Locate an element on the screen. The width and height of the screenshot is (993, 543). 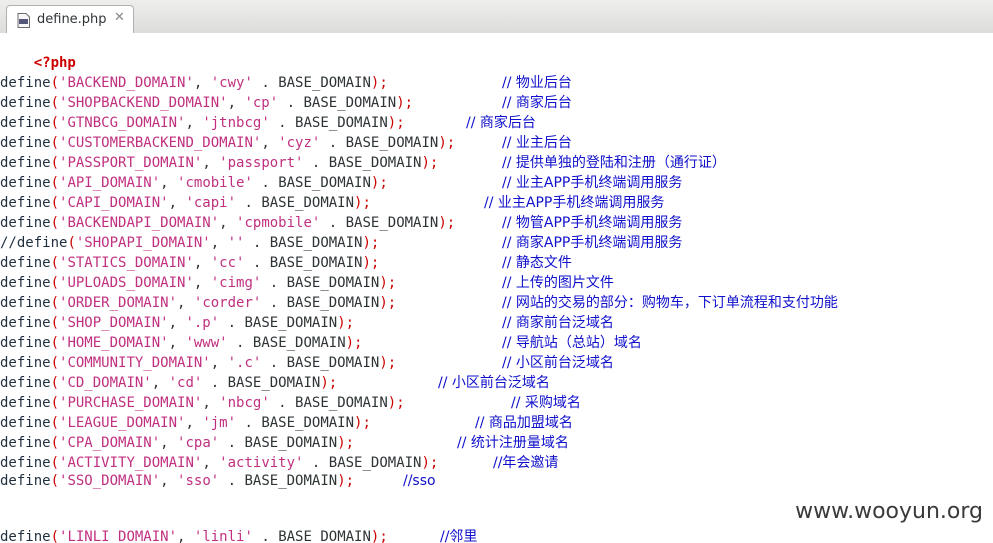
code-comment: // 物业后台 is located at coordinates (537, 83).